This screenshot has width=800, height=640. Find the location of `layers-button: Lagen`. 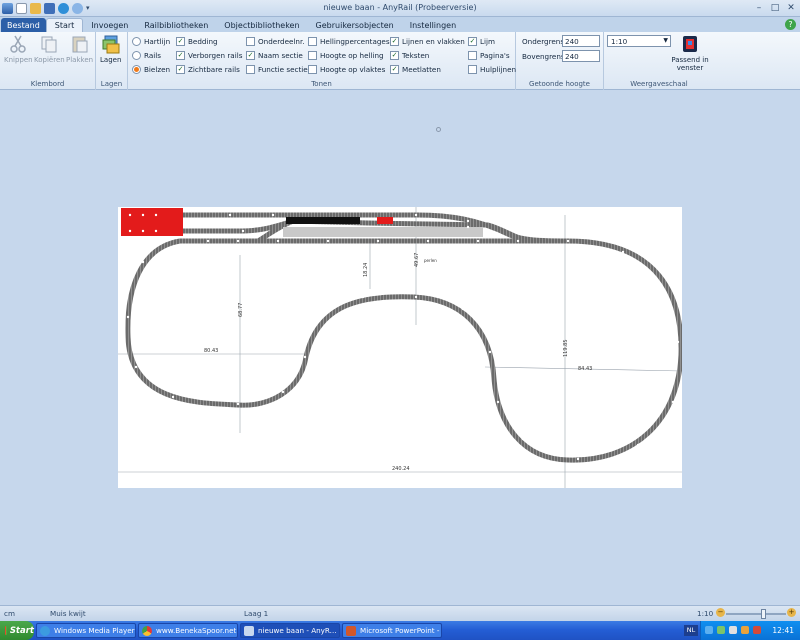

layers-button: Lagen is located at coordinates (110, 49).